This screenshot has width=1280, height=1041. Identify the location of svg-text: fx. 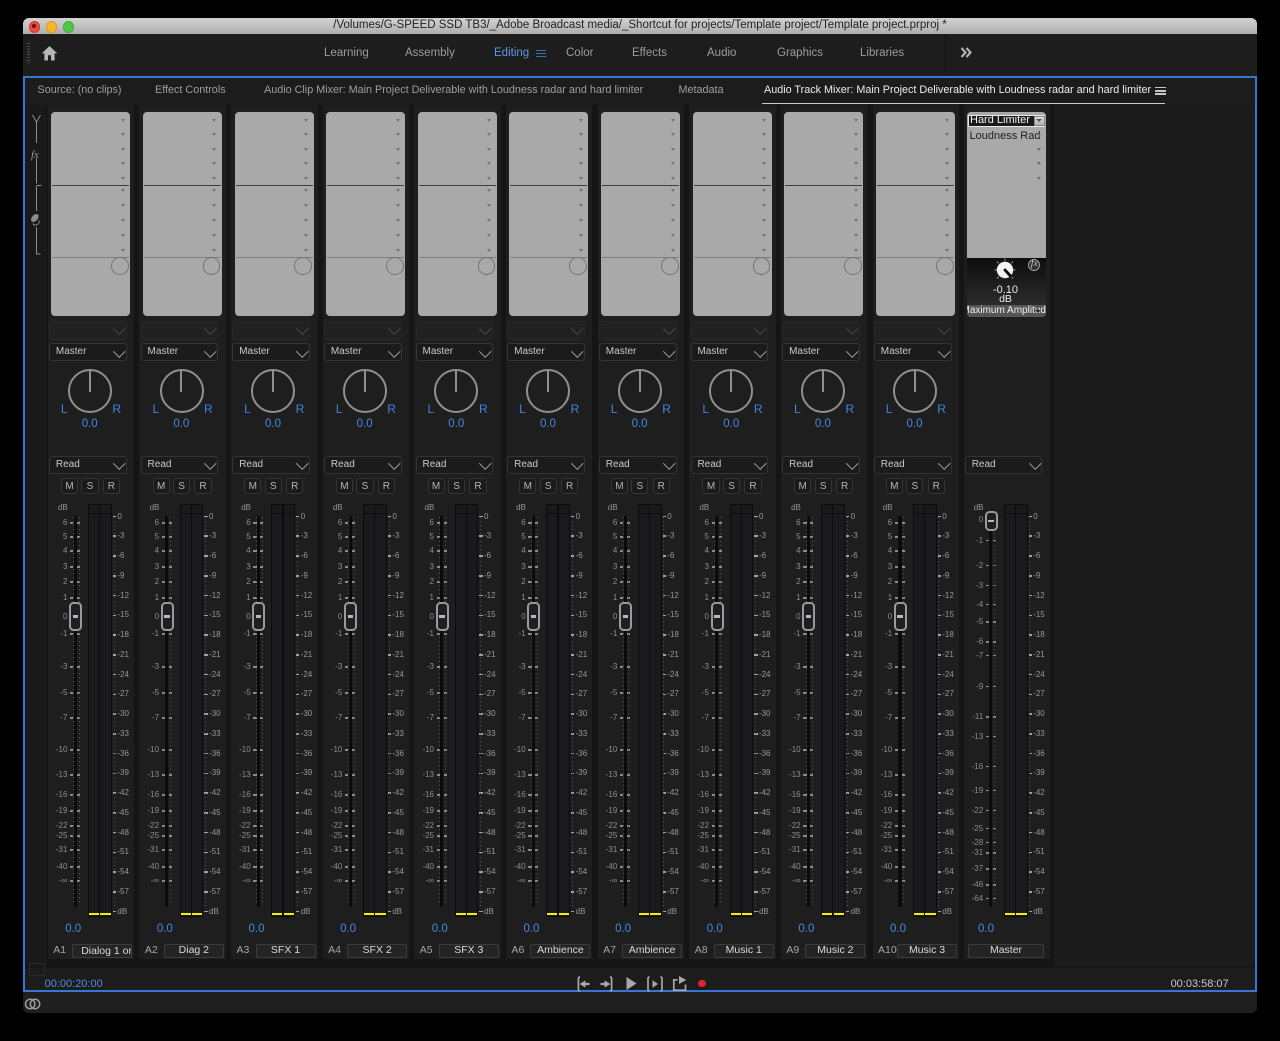
(35, 155).